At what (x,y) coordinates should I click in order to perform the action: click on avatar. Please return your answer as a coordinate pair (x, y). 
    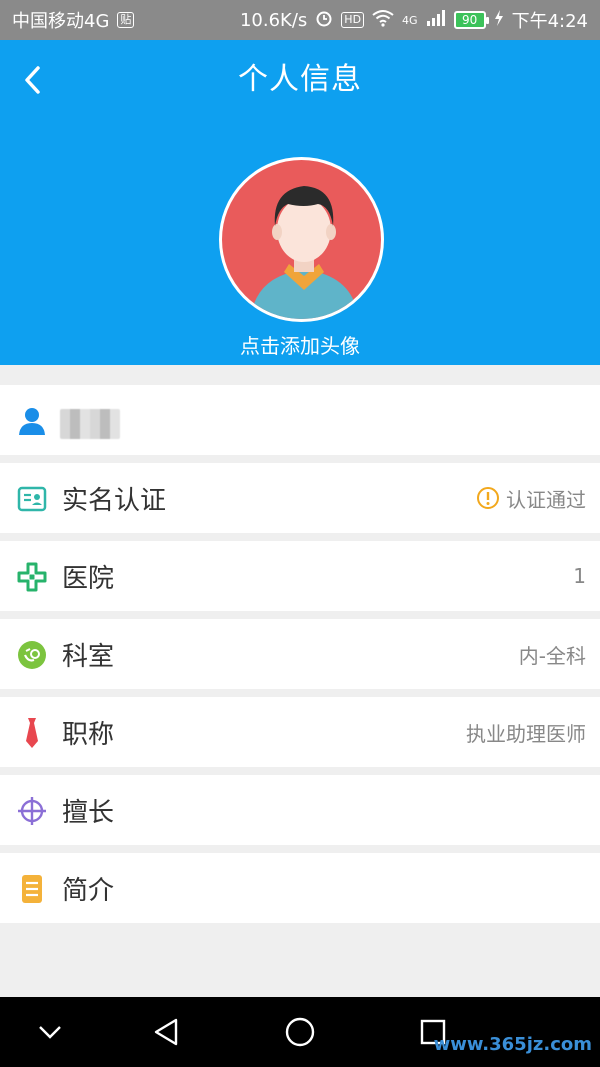
    Looking at the image, I should click on (301, 239).